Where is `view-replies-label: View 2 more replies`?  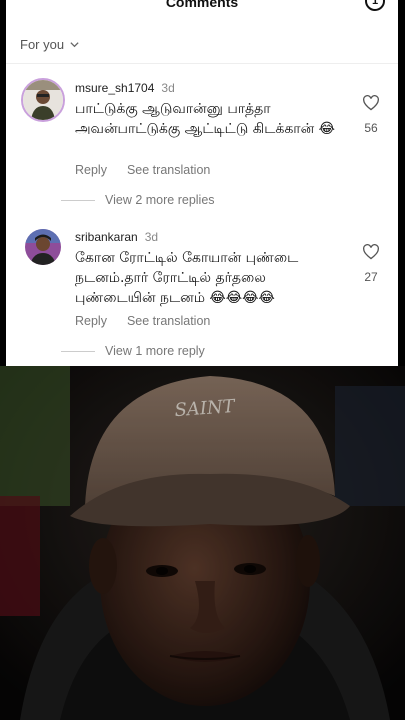
view-replies-label: View 2 more replies is located at coordinates (160, 200).